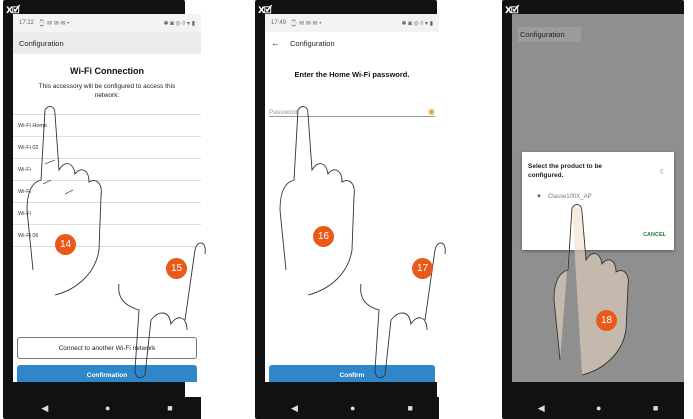  Describe the element at coordinates (662, 172) in the screenshot. I see `spinner-icon: ☾` at that location.